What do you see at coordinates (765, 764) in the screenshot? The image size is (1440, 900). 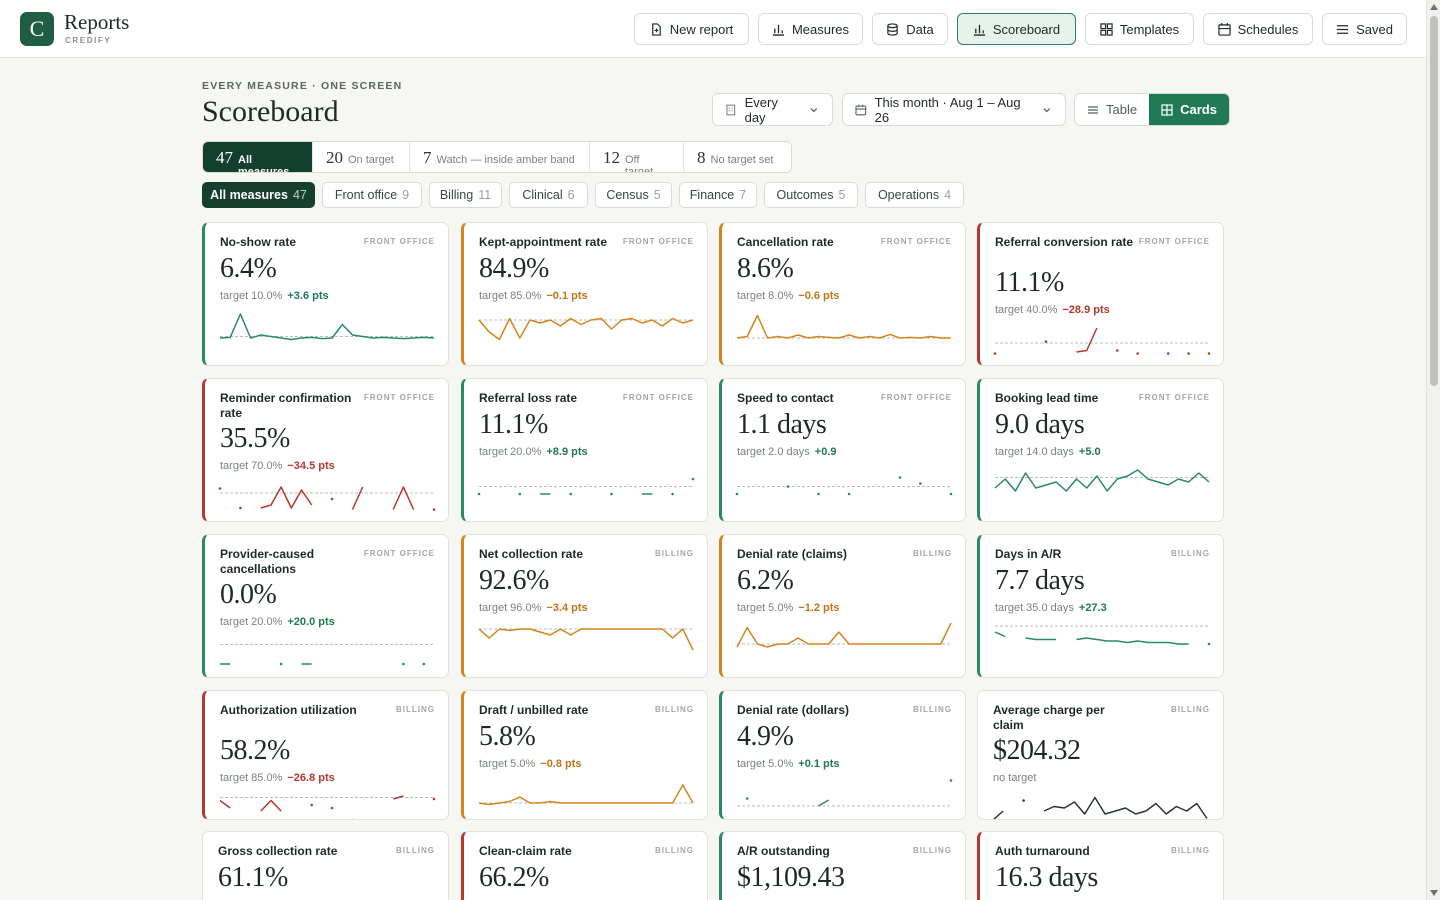 I see `measure-target: target 5.0%` at bounding box center [765, 764].